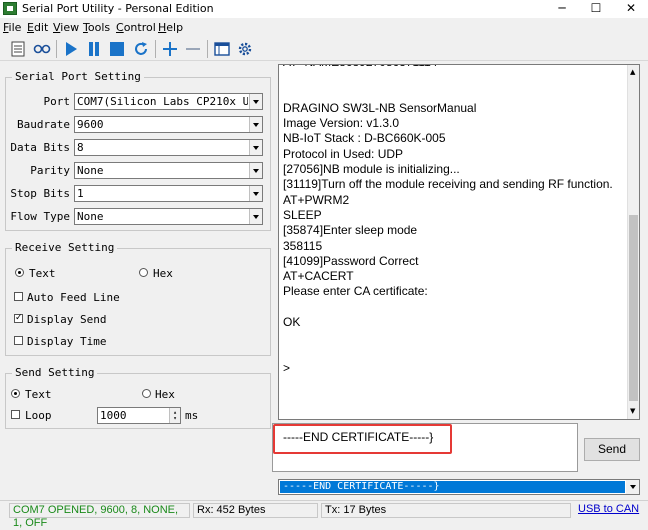 This screenshot has width=648, height=530. I want to click on menu-edit: Edit, so click(37, 27).